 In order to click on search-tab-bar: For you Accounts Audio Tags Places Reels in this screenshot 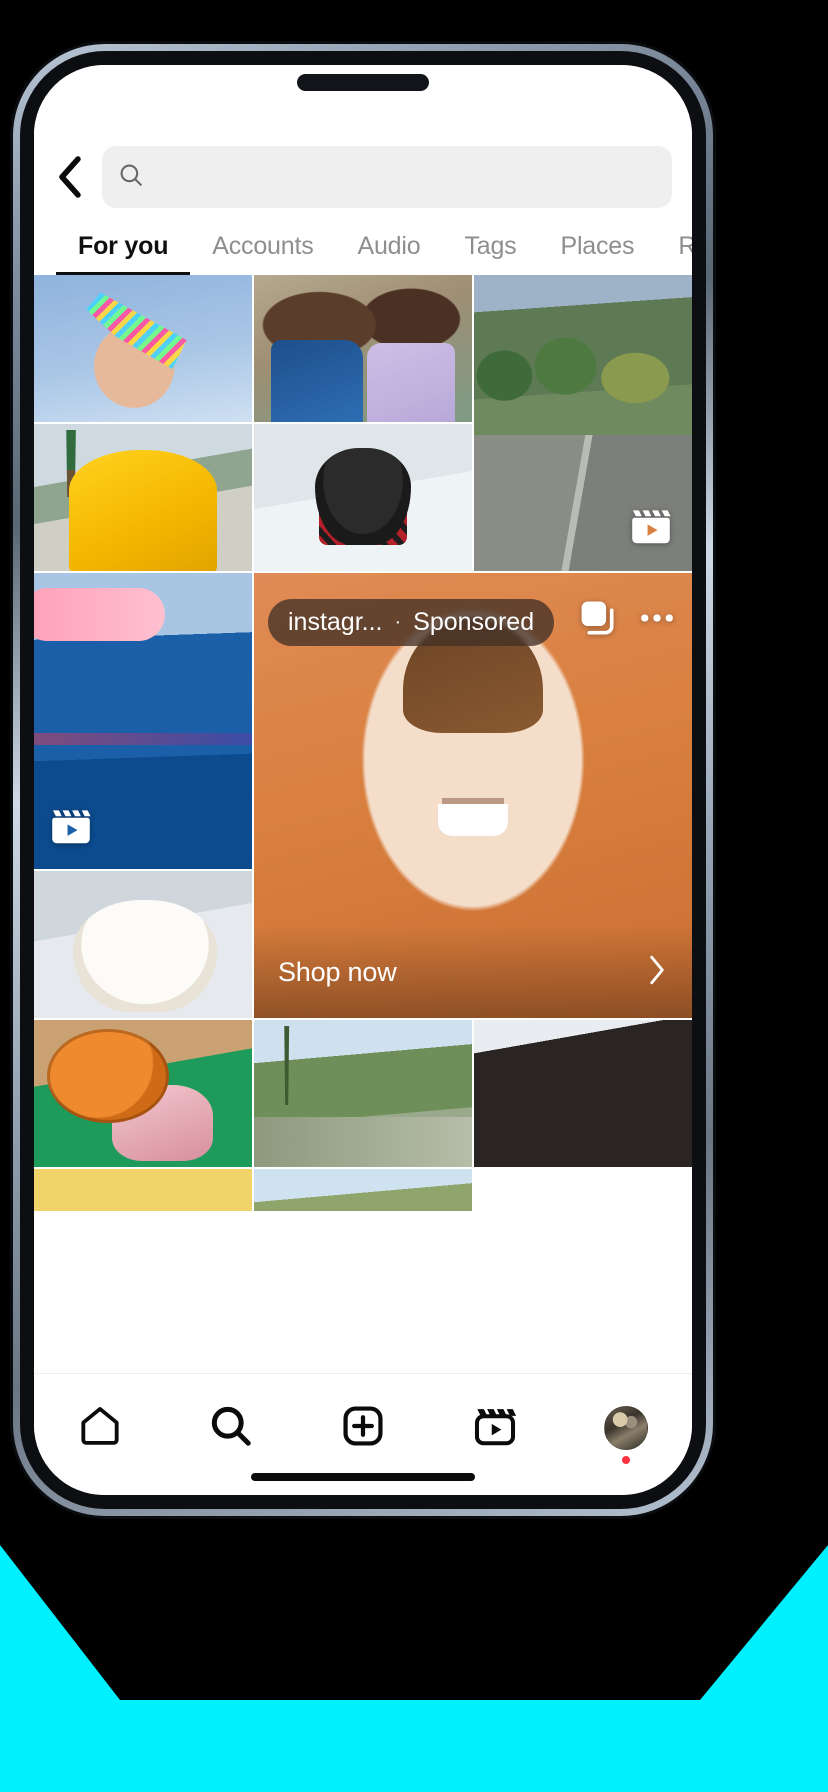, I will do `click(363, 244)`.